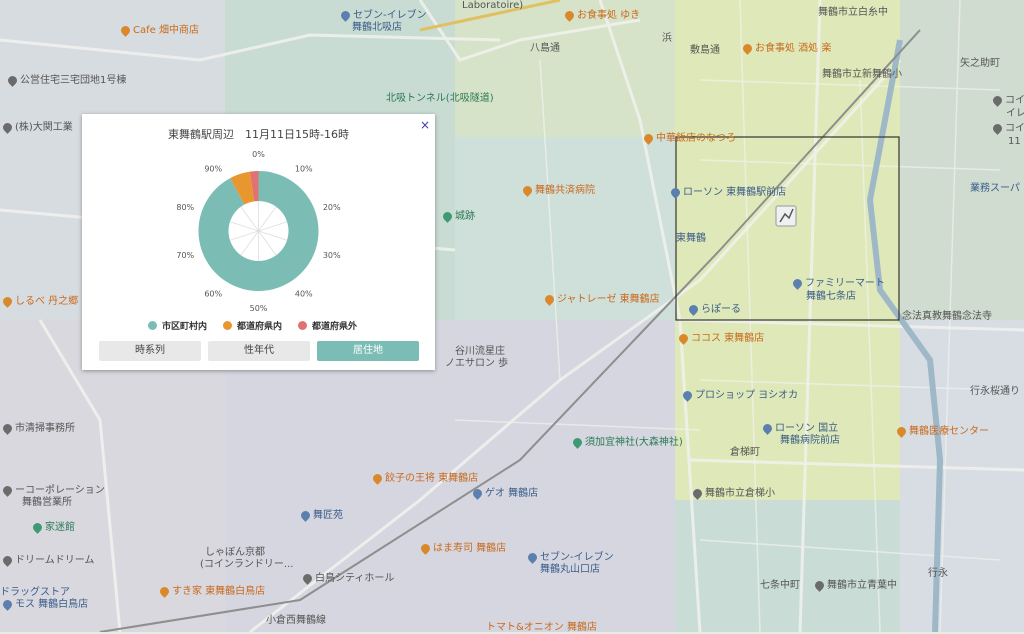  I want to click on map-poi-text: コイ, so click(1014, 128).